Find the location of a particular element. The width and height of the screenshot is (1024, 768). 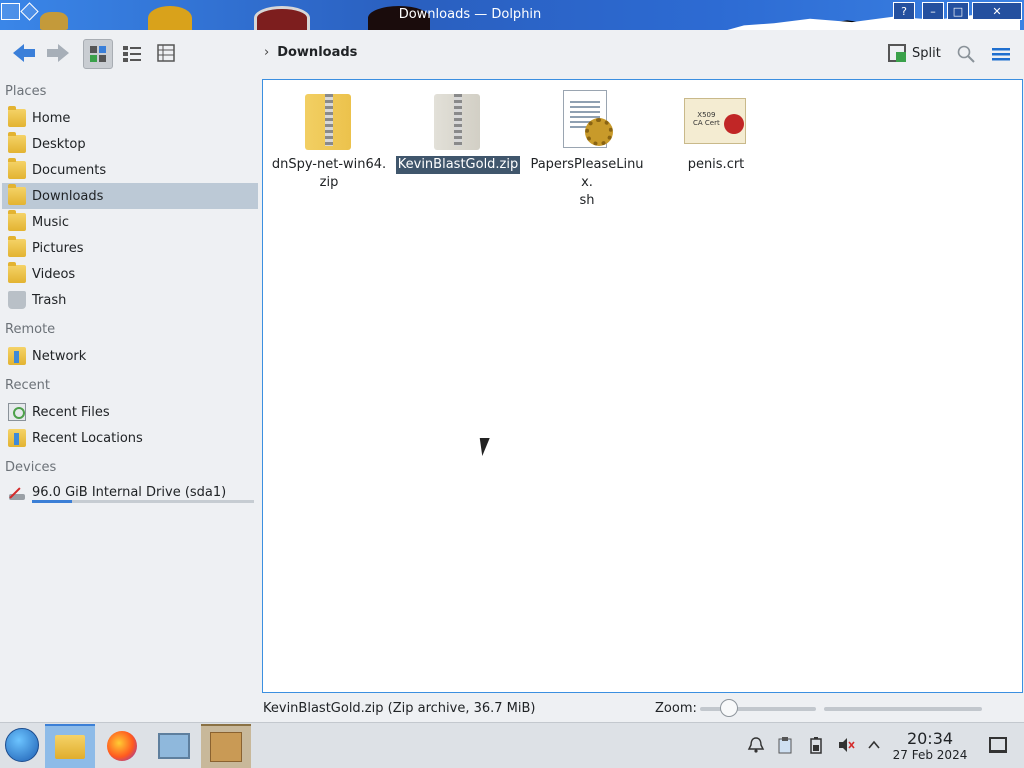

recent-section-title: Recent is located at coordinates (27, 385).